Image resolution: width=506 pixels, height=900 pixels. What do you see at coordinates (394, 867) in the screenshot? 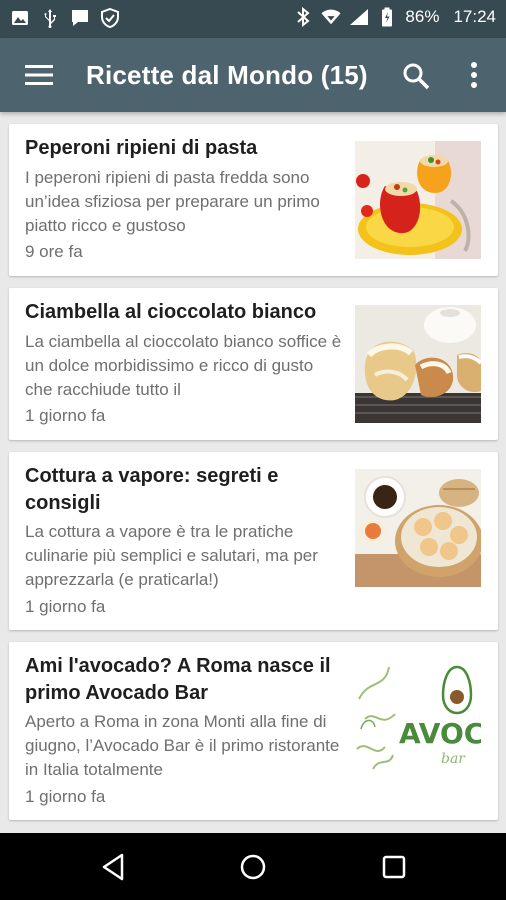
I see `recents-icon` at bounding box center [394, 867].